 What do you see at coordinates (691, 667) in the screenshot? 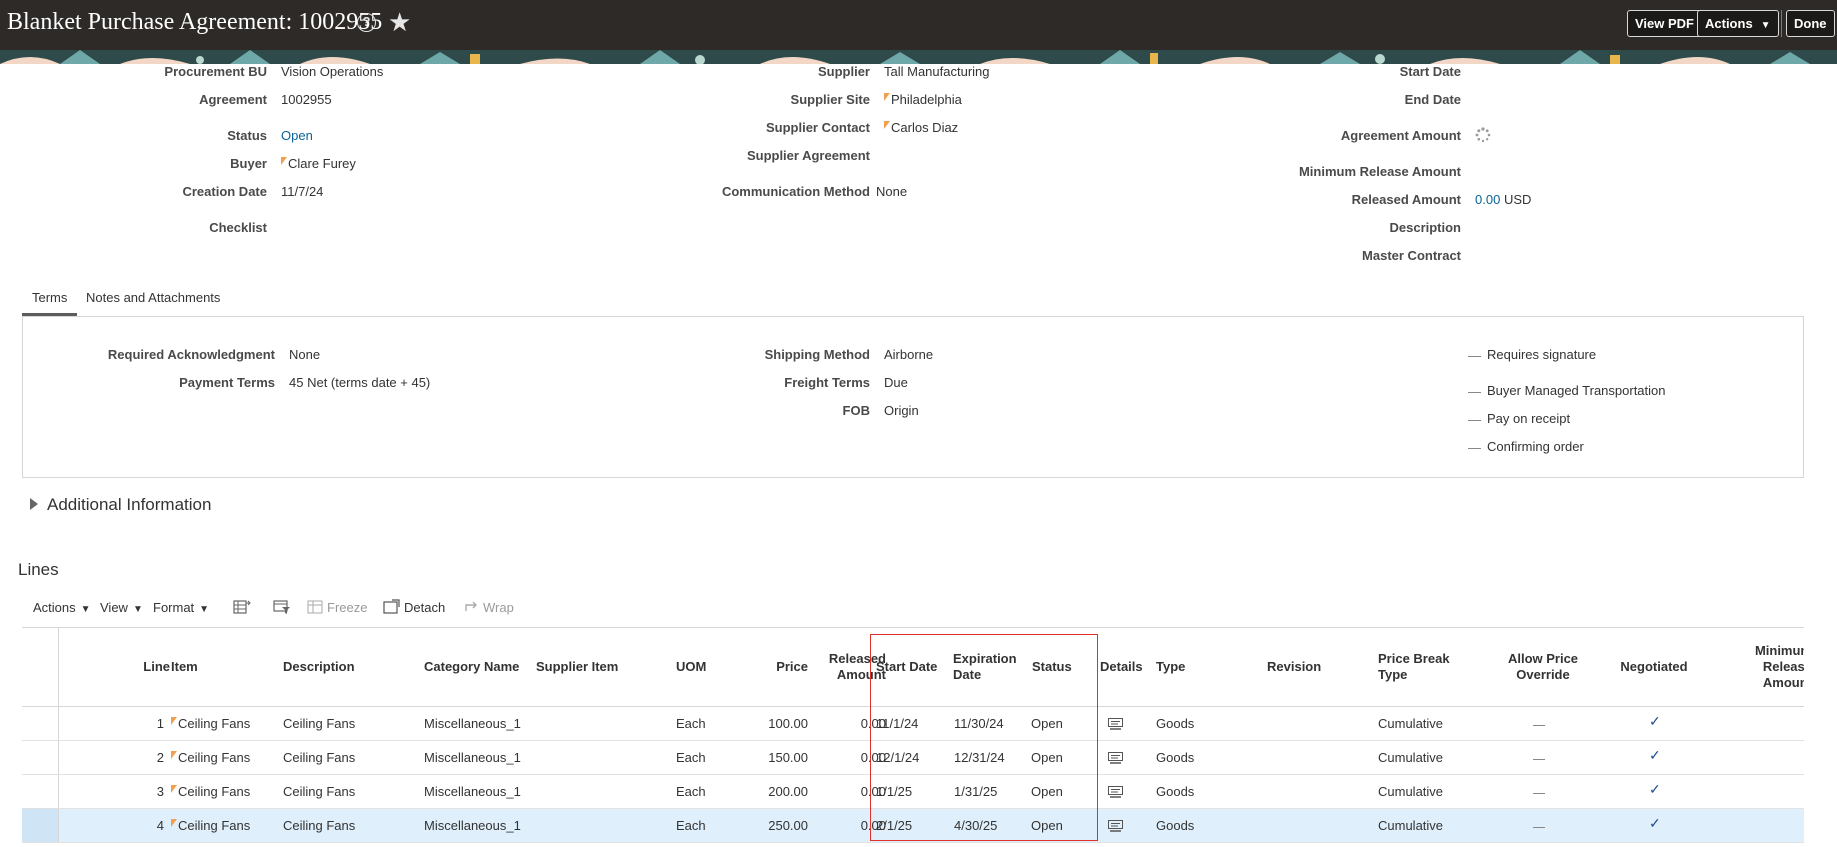
I see `column-header-uom: UOM` at bounding box center [691, 667].